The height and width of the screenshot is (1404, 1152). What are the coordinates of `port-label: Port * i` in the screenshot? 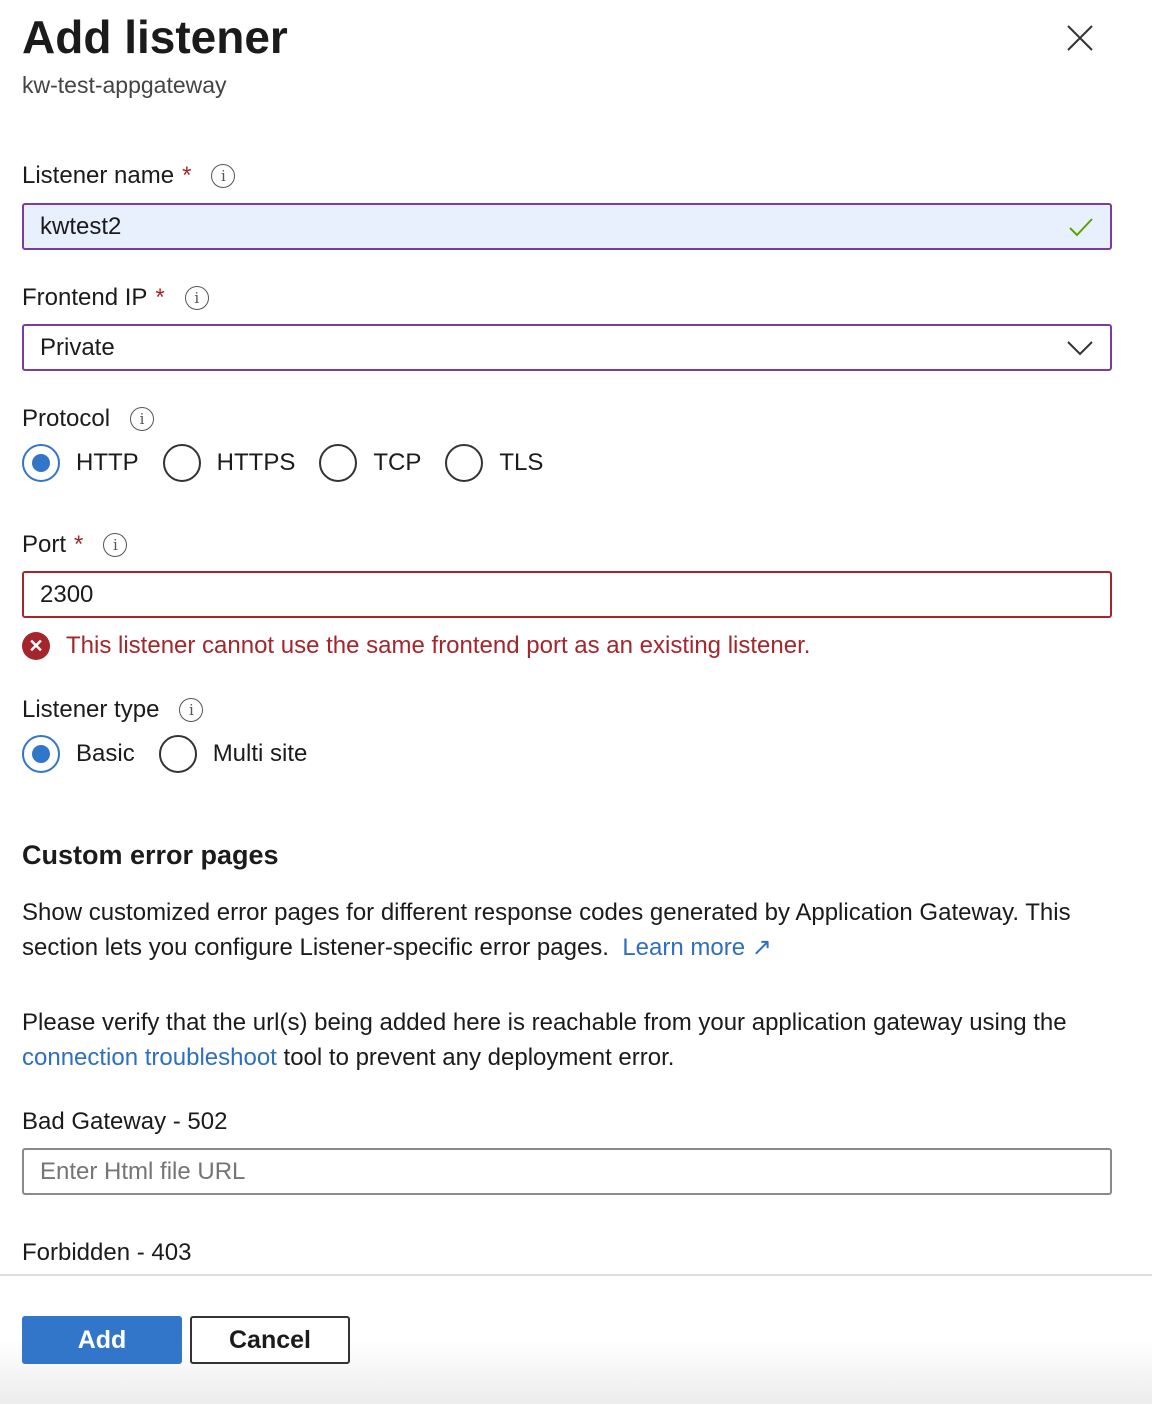 It's located at (75, 545).